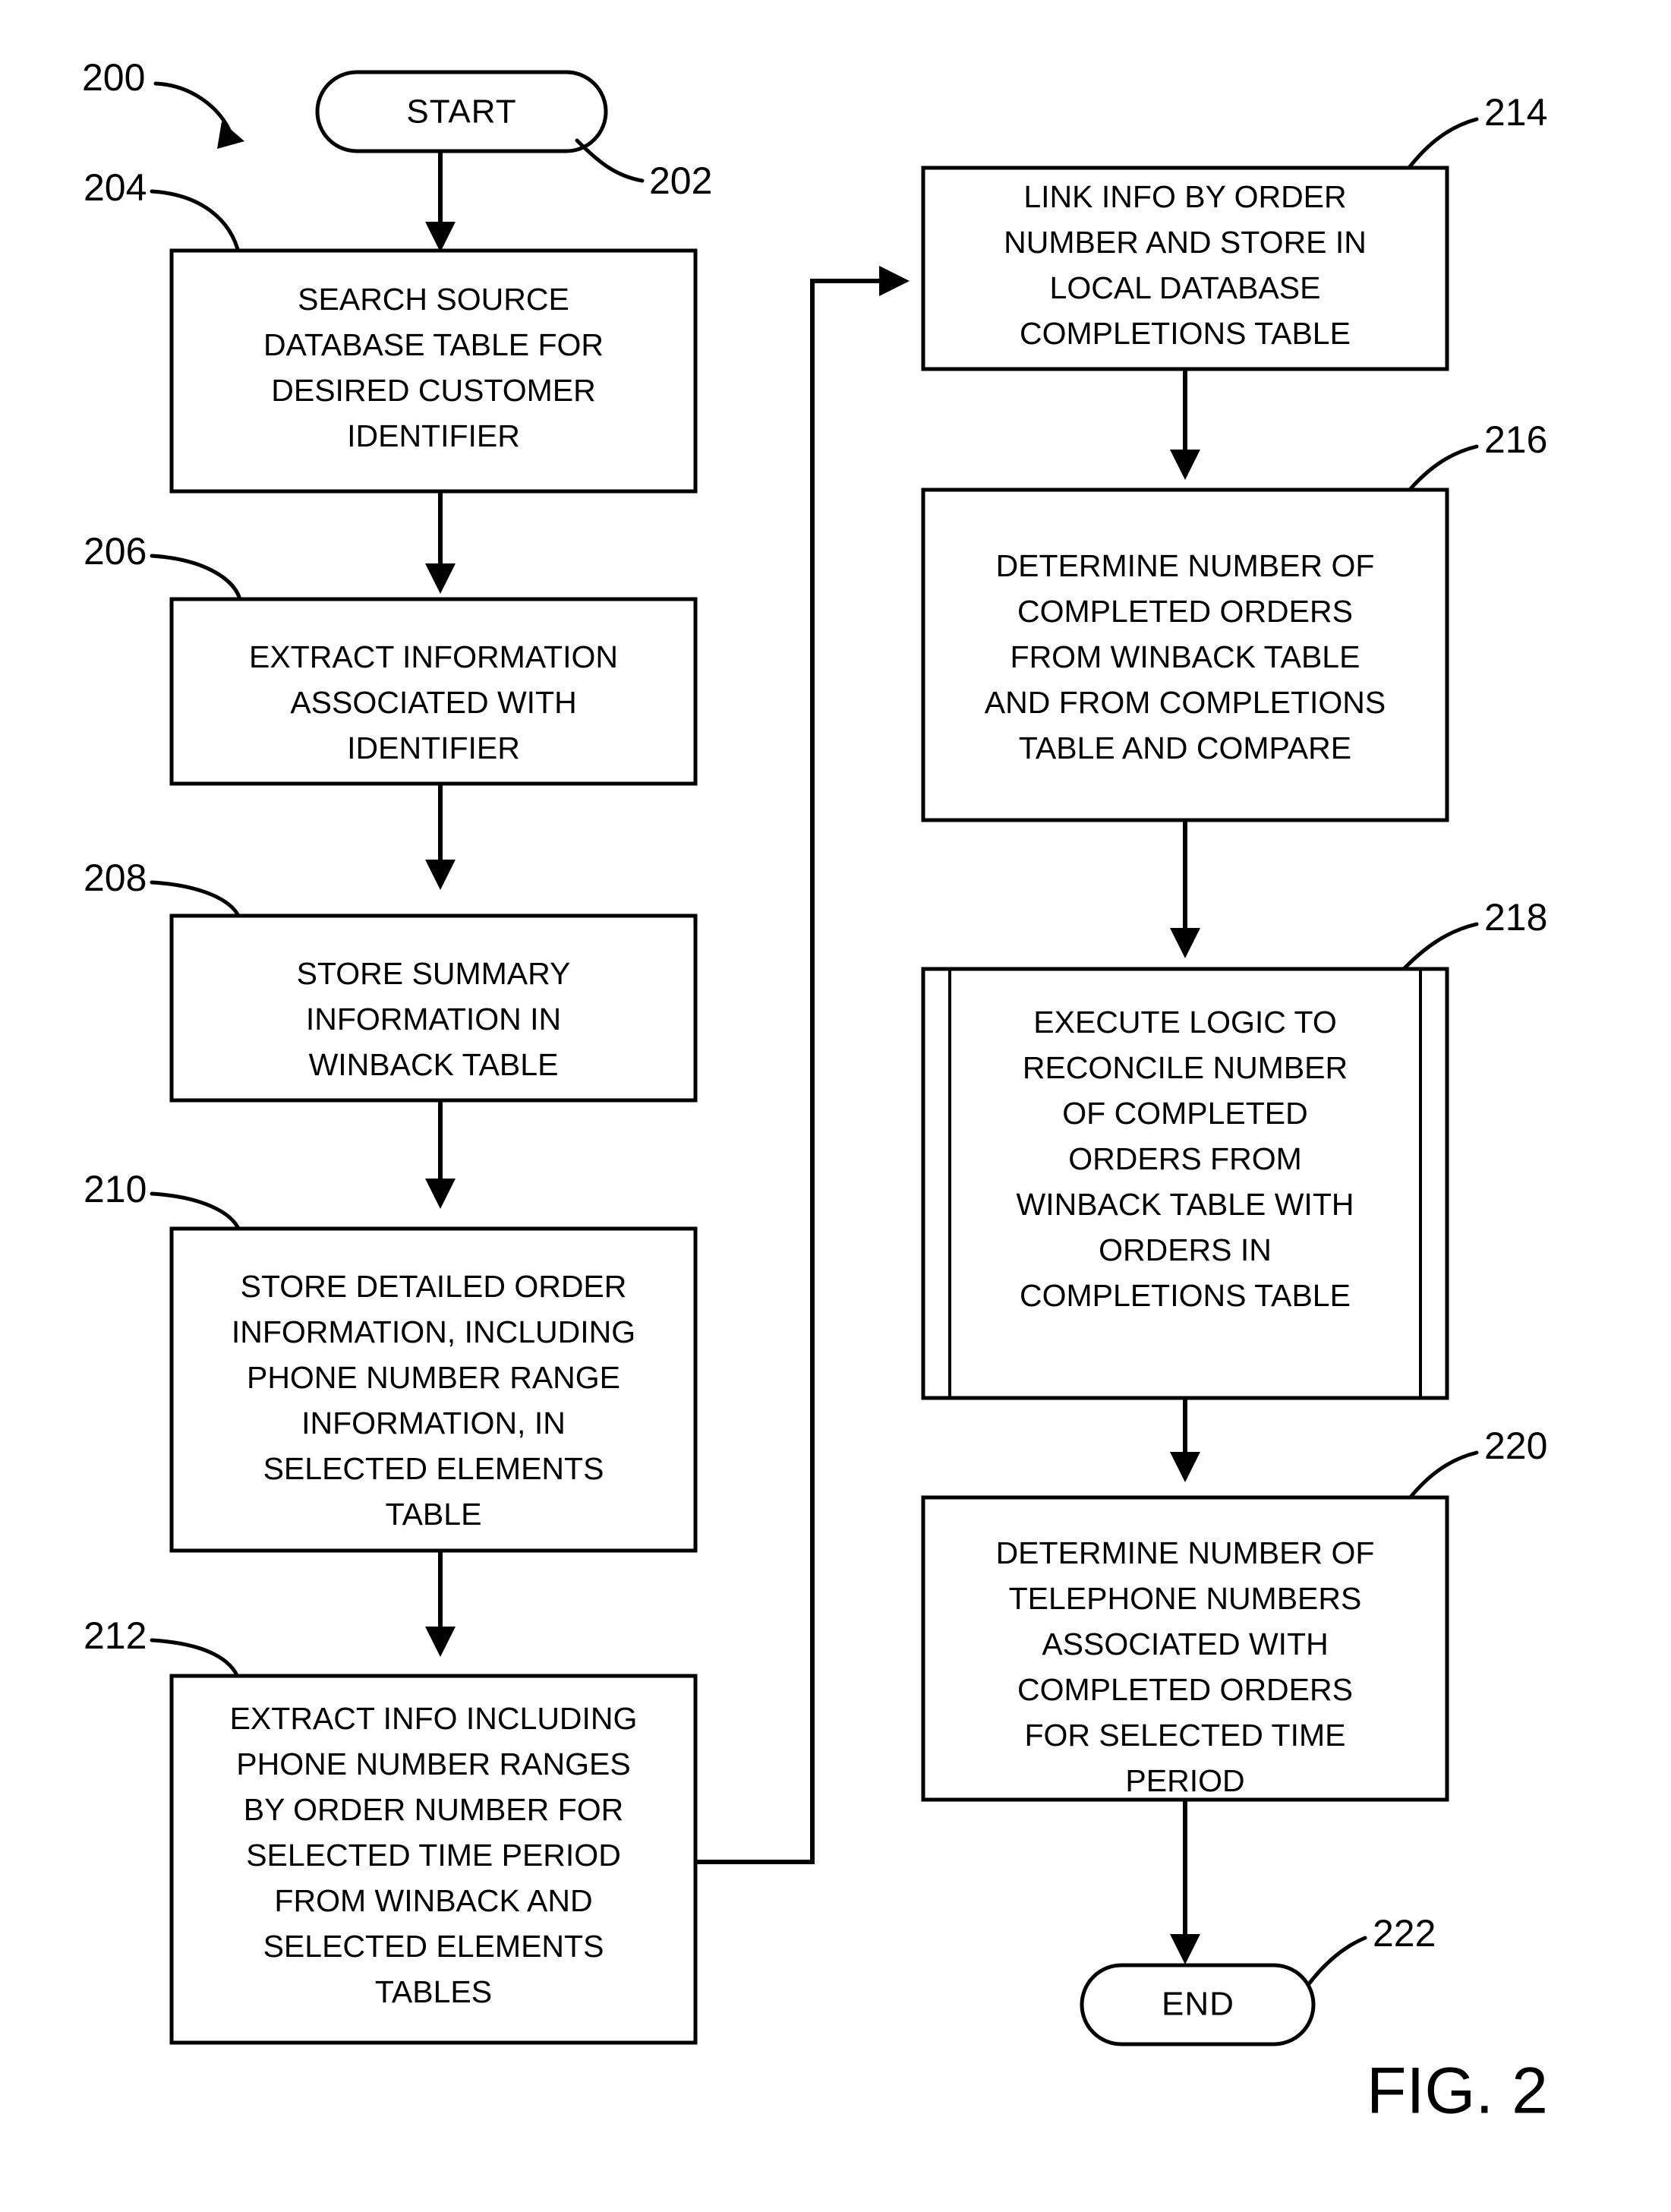 The height and width of the screenshot is (2212, 1671). I want to click on process-box-214-line-1: LINK INFO BY ORDER, so click(1185, 197).